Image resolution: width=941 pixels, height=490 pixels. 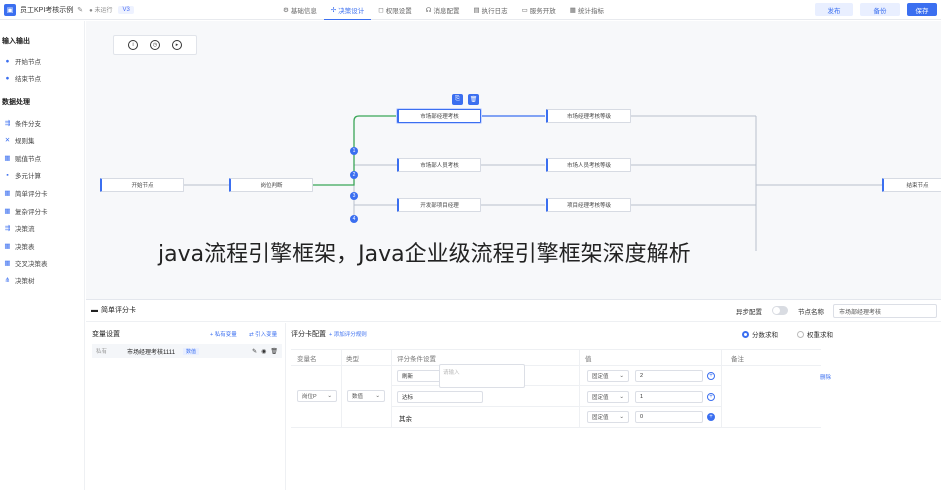 I want to click on chart-icon: ▦, so click(x=572, y=10).